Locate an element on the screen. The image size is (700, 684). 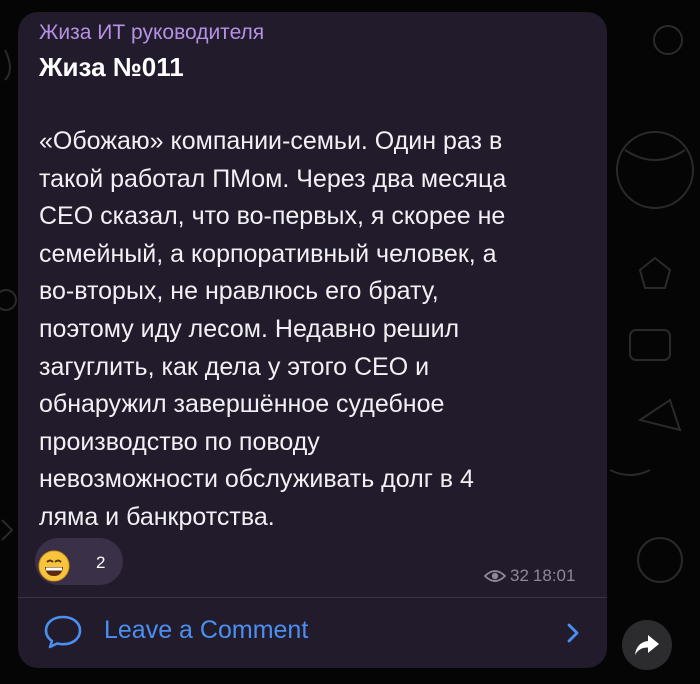
message-time: 18:01 is located at coordinates (554, 575).